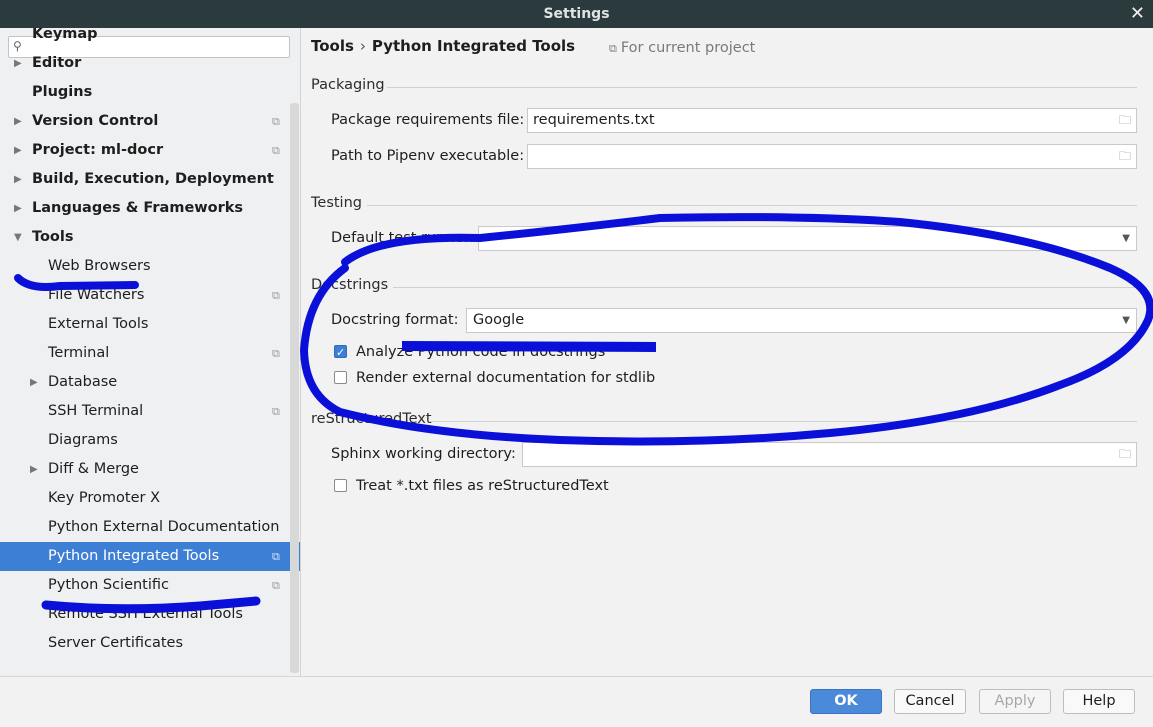 This screenshot has width=1153, height=727. What do you see at coordinates (116, 643) in the screenshot?
I see `sidebar-item-label: Server Certificates` at bounding box center [116, 643].